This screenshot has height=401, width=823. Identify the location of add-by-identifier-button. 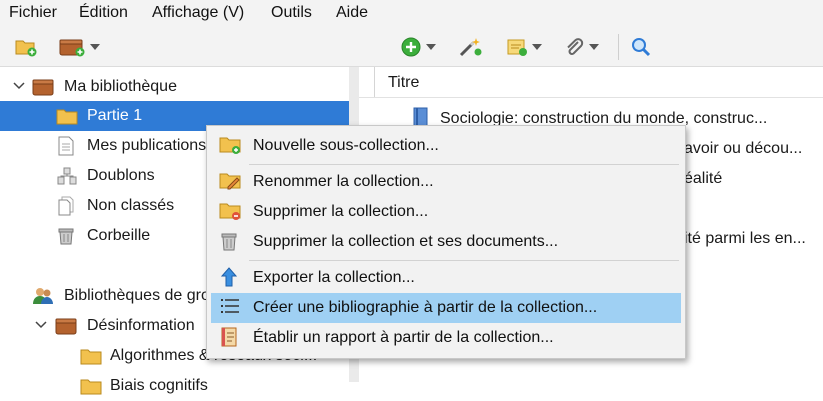
(470, 47).